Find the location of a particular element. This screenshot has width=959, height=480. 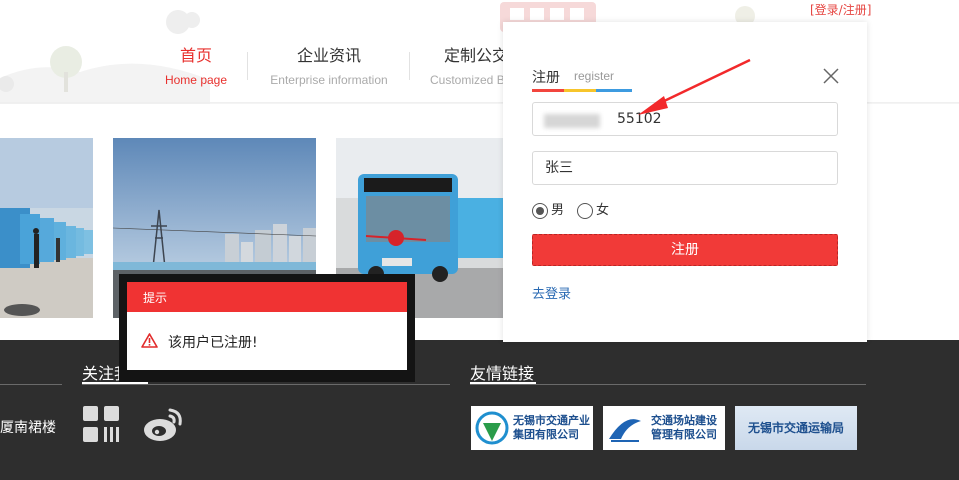

register-tab-sublabel: register is located at coordinates (594, 76).